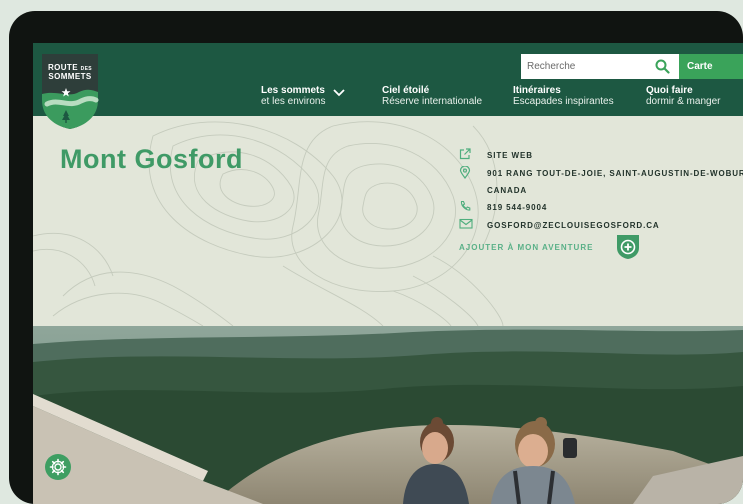  I want to click on website-label: SITE WEB, so click(510, 155).